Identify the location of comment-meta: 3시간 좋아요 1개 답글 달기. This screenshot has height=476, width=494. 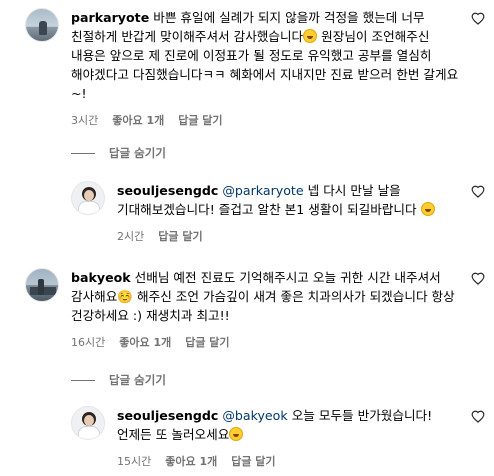
(267, 120).